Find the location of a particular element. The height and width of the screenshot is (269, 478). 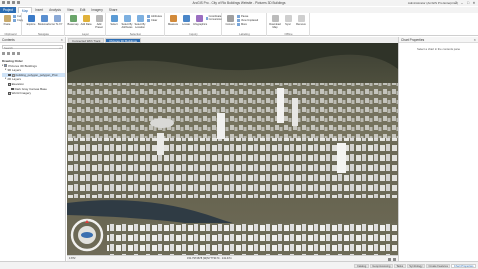

navigator-control is located at coordinates (87, 235).